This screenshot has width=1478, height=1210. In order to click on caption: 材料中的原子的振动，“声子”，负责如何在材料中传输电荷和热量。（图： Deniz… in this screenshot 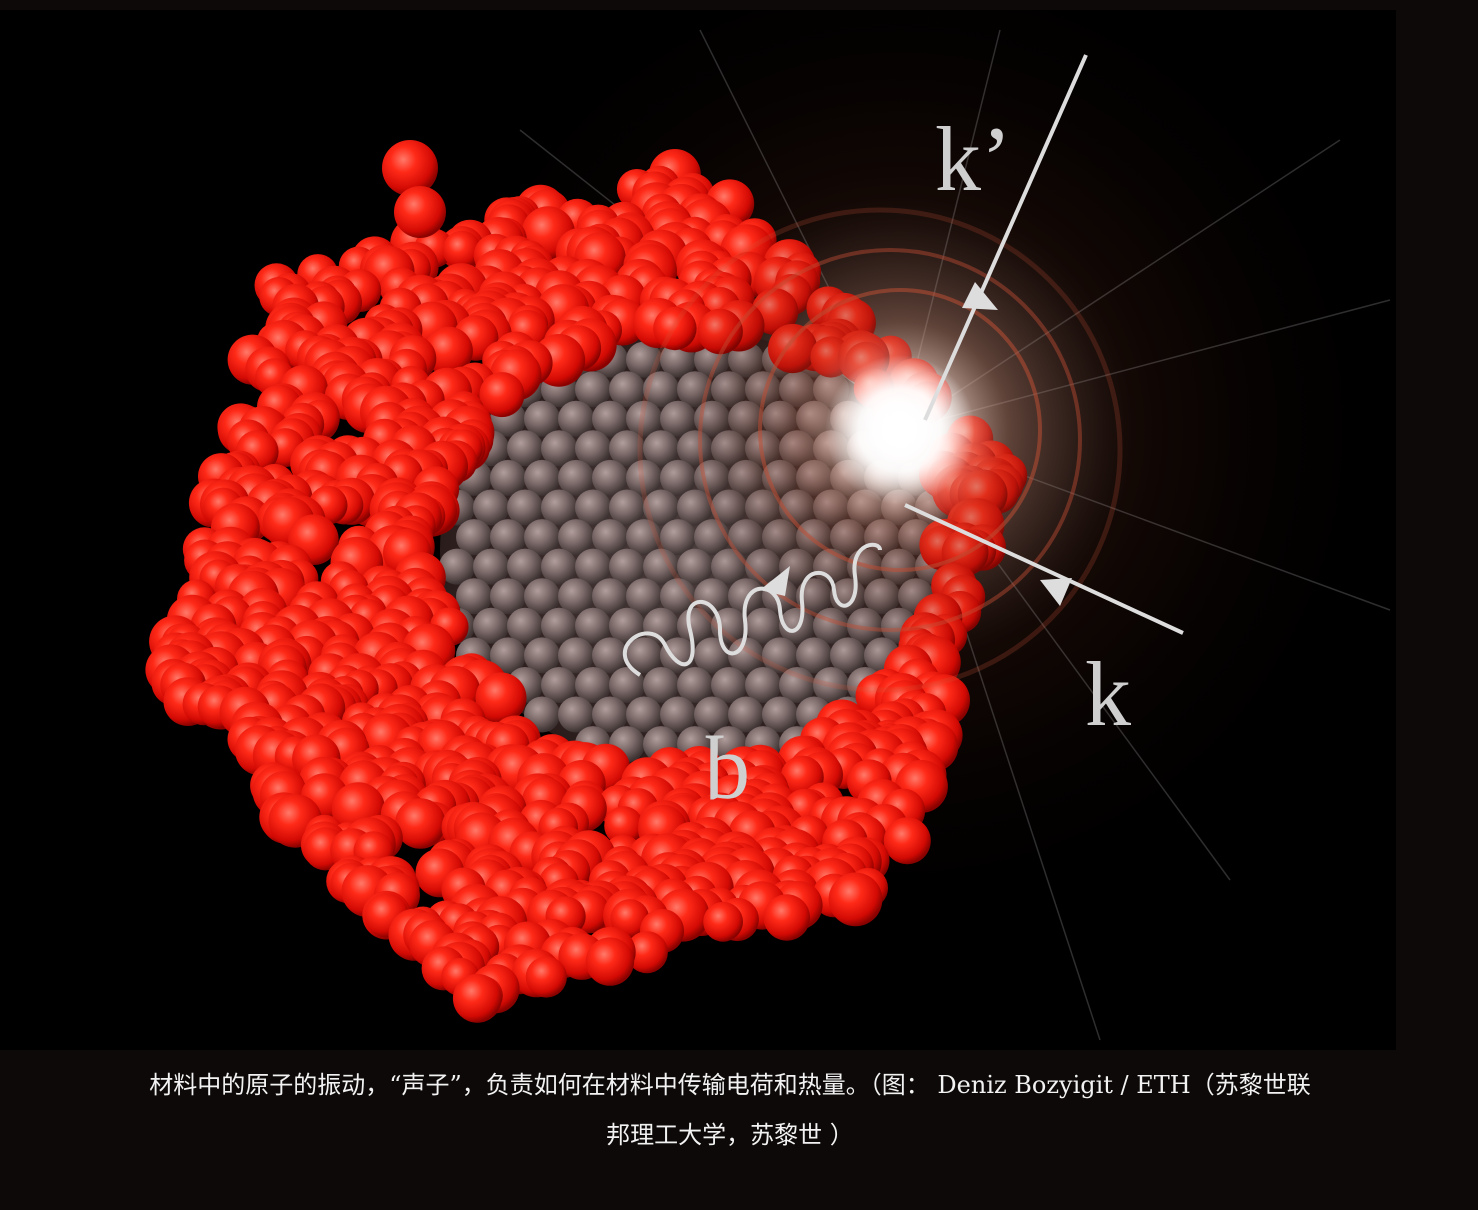, I will do `click(730, 1110)`.